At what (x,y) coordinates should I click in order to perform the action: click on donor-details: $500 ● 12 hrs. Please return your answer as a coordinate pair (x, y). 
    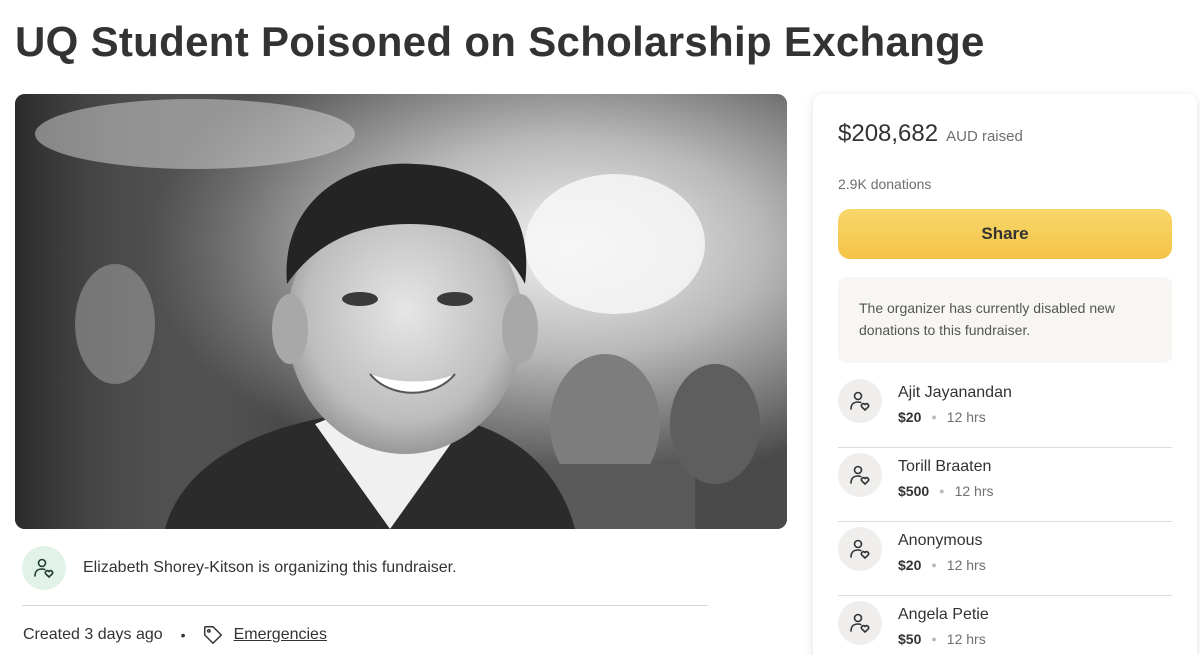
    Looking at the image, I should click on (946, 491).